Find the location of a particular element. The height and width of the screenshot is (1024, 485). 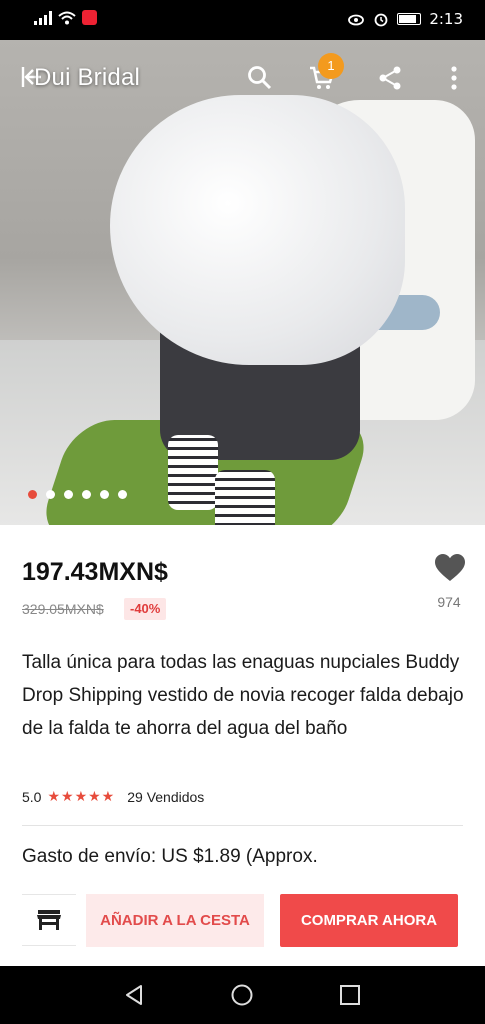

nav-back-icon is located at coordinates (134, 995).